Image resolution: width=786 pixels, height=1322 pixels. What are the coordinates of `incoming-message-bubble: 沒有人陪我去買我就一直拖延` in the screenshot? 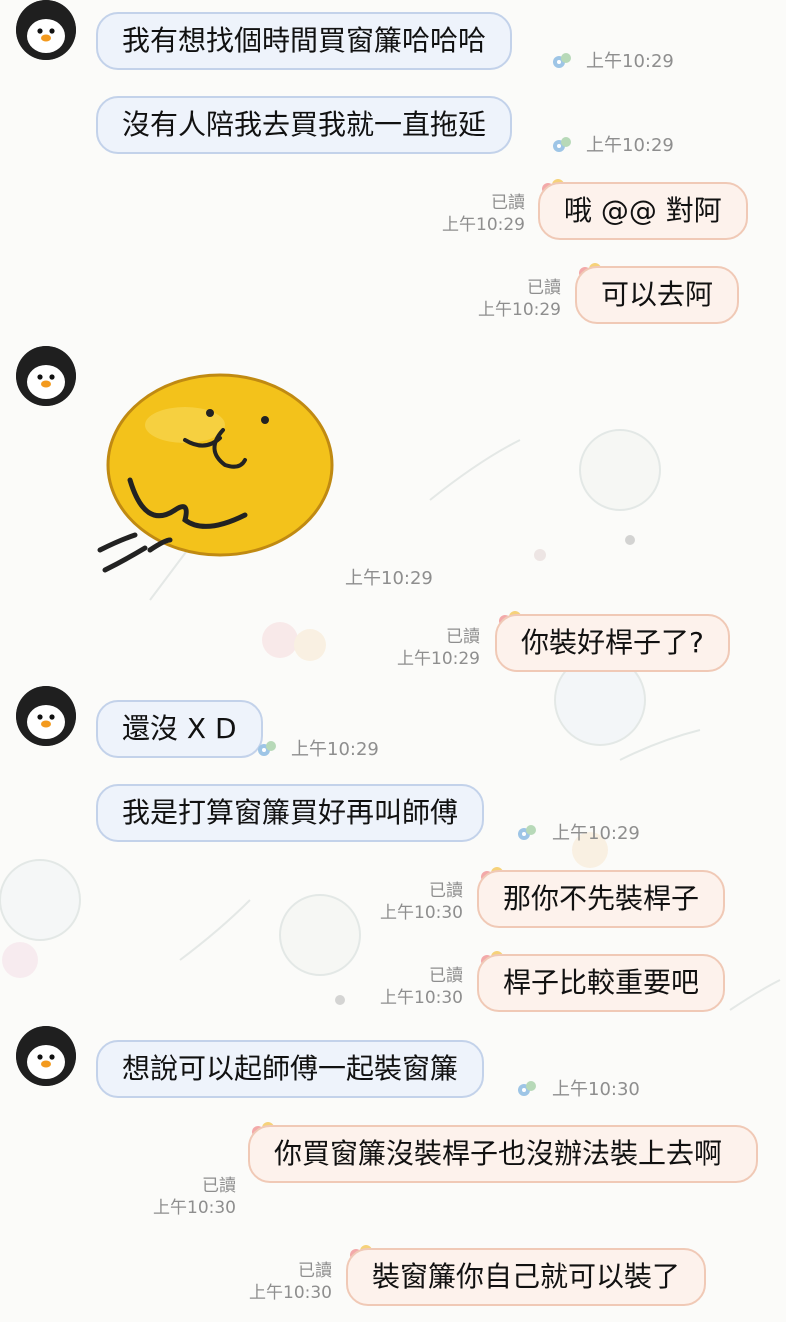 It's located at (304, 125).